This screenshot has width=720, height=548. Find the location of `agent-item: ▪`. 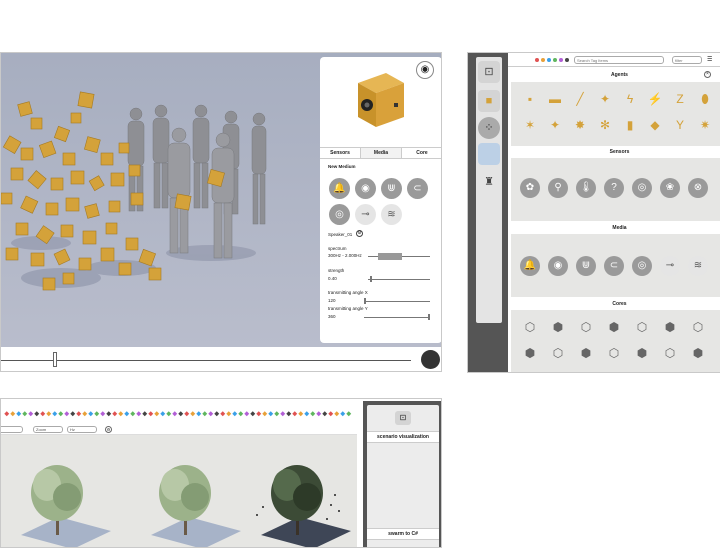

agent-item: ▪ is located at coordinates (530, 99).